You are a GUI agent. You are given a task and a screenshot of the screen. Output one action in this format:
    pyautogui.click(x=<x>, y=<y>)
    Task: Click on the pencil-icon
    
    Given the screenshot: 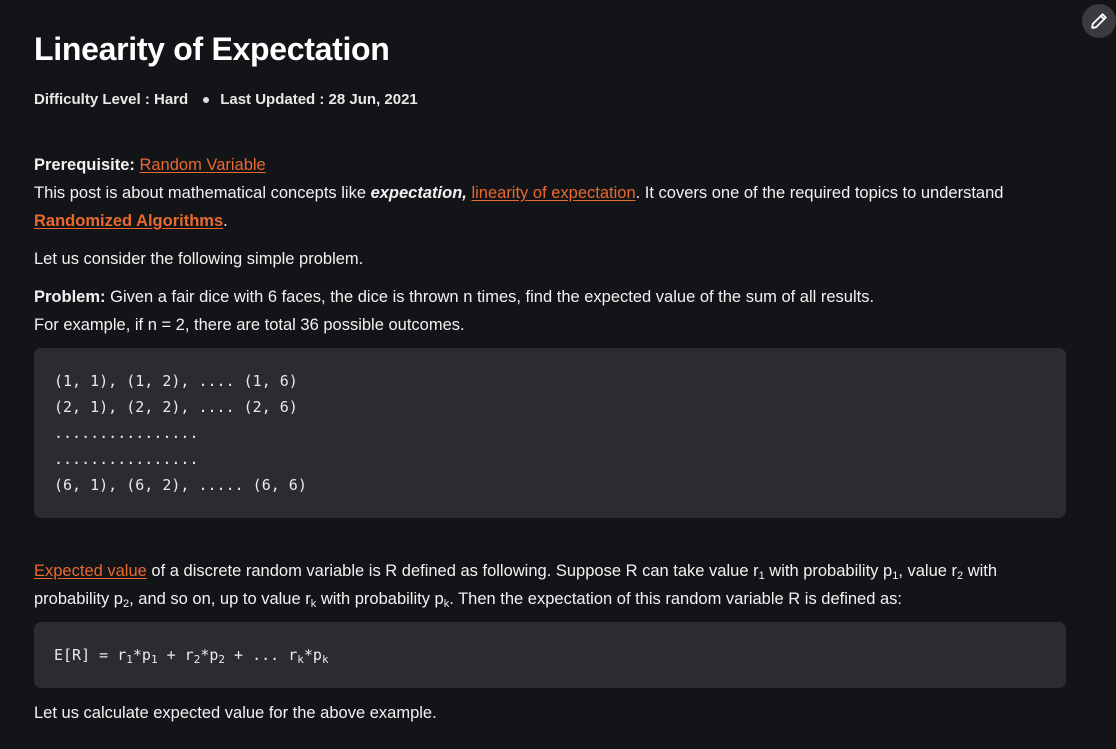 What is the action you would take?
    pyautogui.click(x=1099, y=21)
    